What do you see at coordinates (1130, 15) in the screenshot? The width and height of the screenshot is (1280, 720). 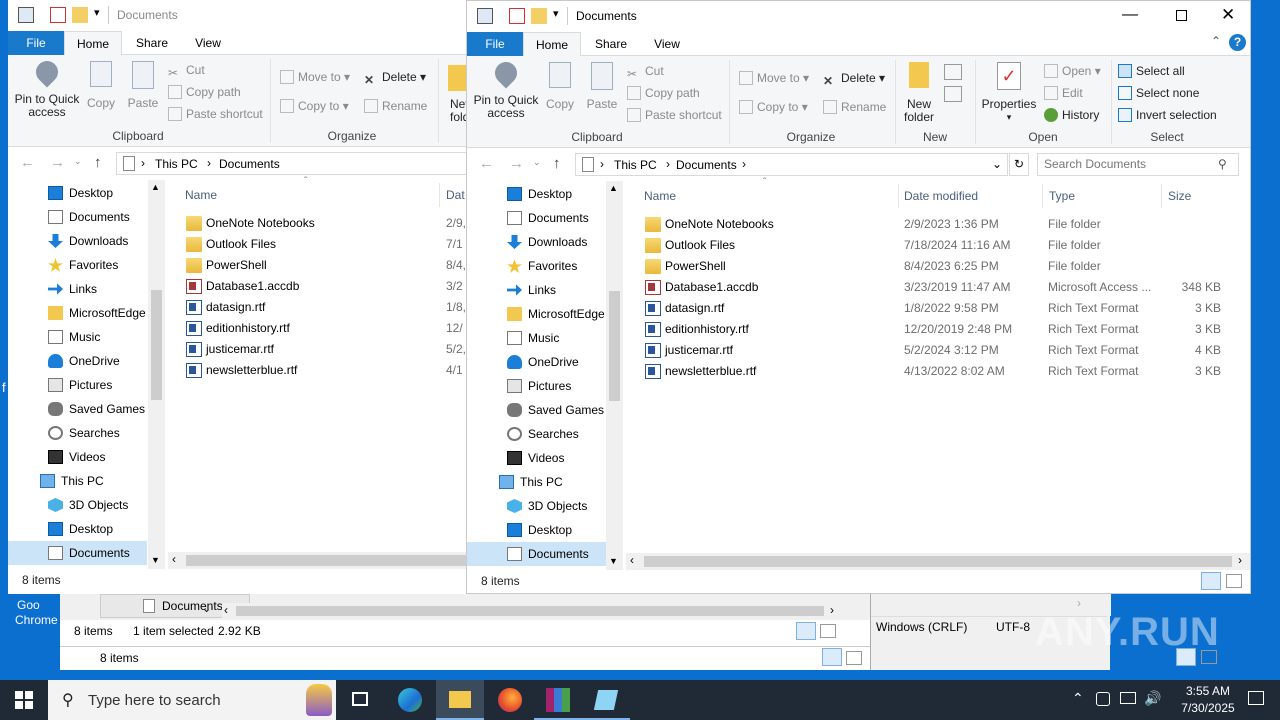 I see `minimize-icon: —` at bounding box center [1130, 15].